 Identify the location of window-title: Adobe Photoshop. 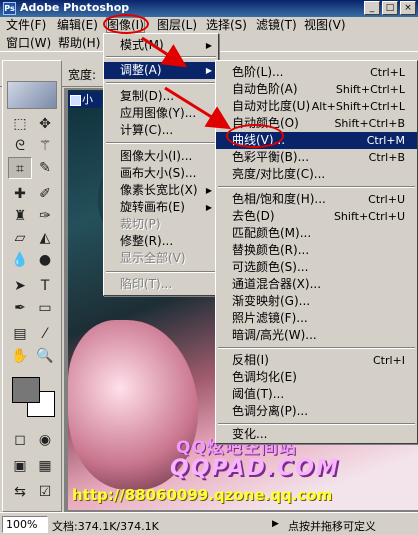
(75, 7).